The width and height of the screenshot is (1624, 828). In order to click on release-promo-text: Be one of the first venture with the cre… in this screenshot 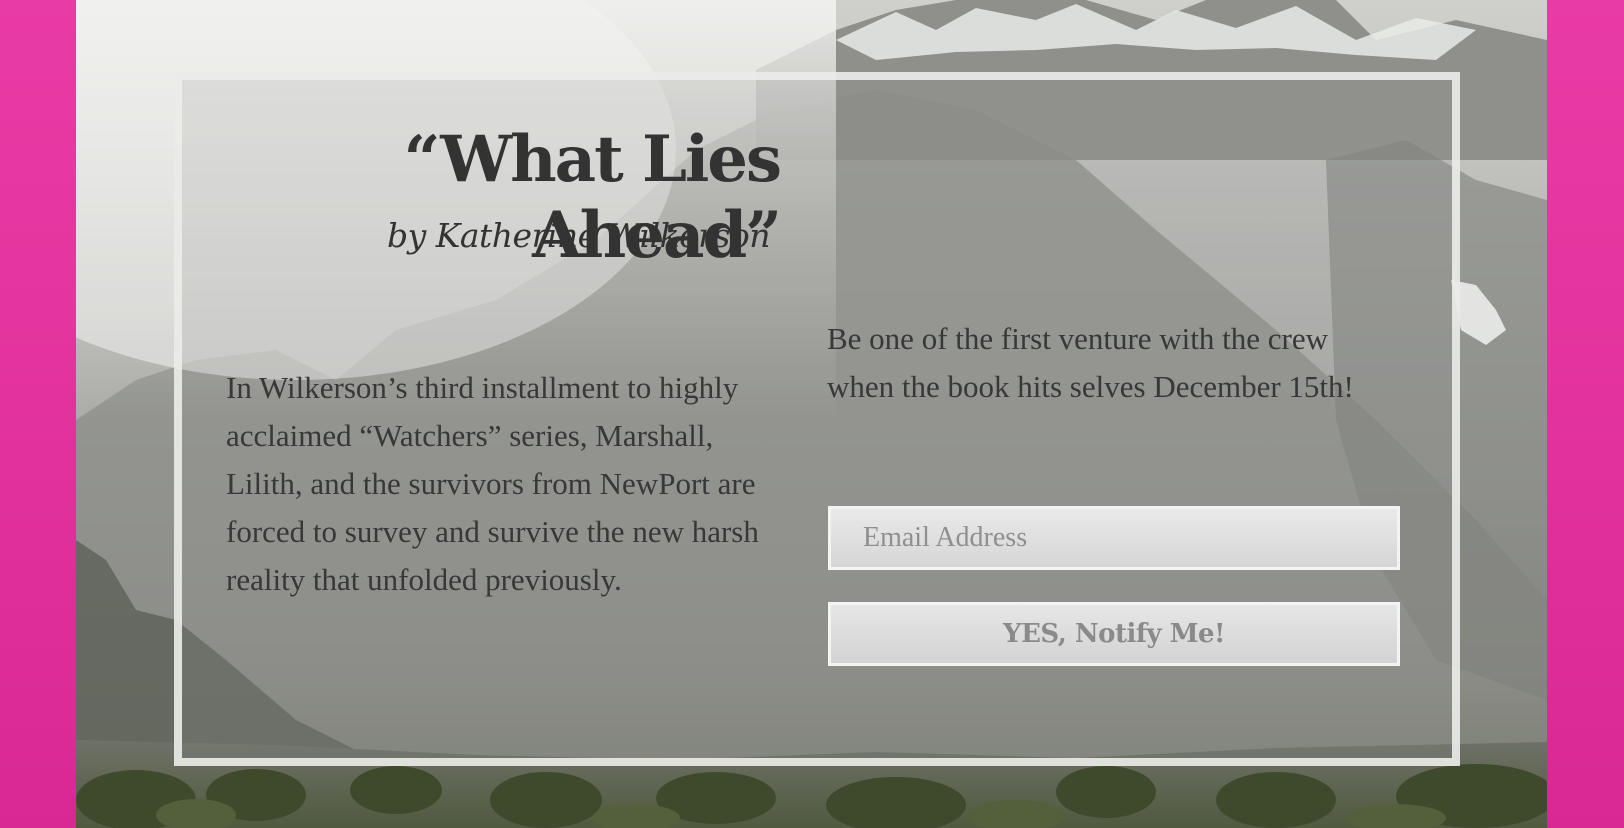, I will do `click(1090, 362)`.